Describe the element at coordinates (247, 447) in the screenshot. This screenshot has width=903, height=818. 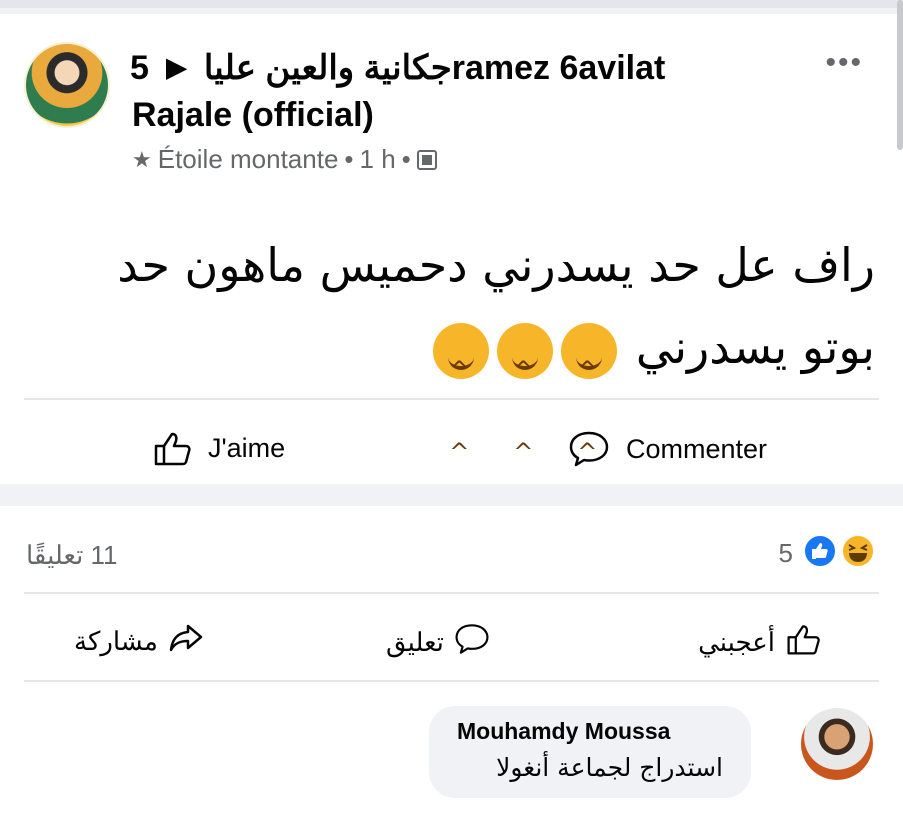
I see `like-label: J'aime` at that location.